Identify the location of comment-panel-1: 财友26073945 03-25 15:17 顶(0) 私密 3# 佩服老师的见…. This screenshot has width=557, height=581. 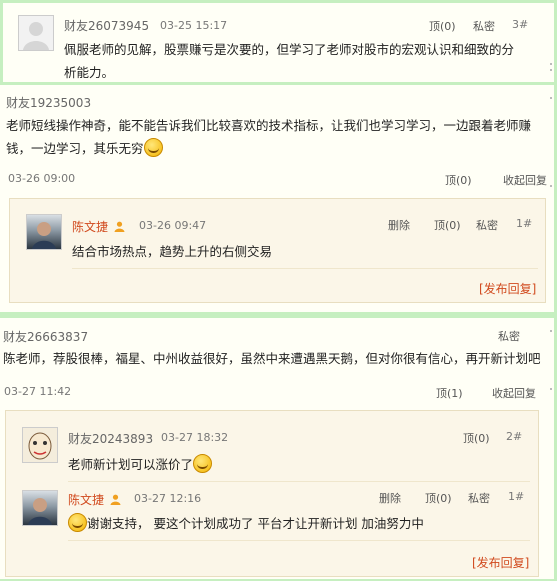
(278, 42).